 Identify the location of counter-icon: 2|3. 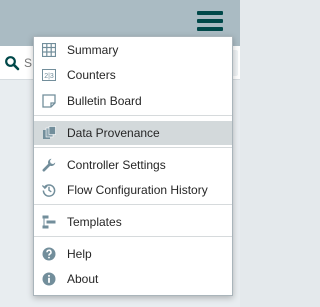
(49, 75).